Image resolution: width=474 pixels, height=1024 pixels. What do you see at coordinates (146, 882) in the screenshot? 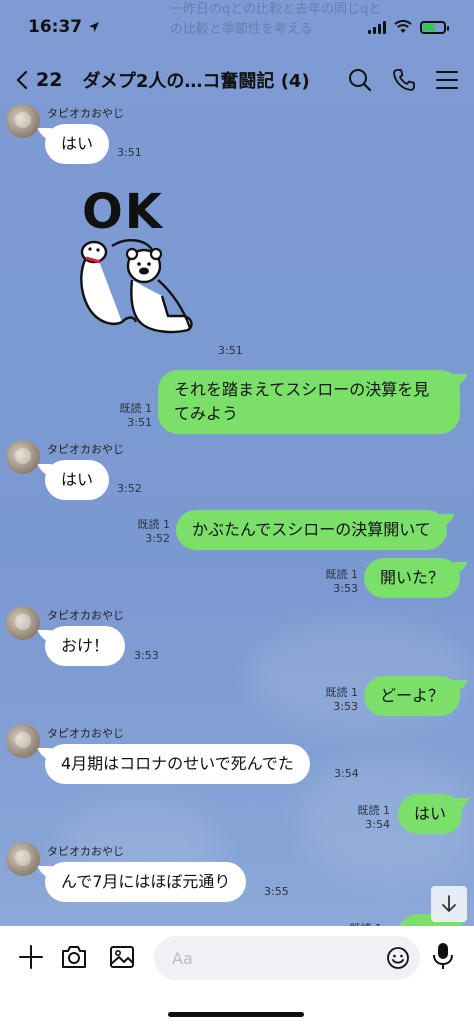
I see `message-bubble-incoming: んで7月にはほぼ元通り` at bounding box center [146, 882].